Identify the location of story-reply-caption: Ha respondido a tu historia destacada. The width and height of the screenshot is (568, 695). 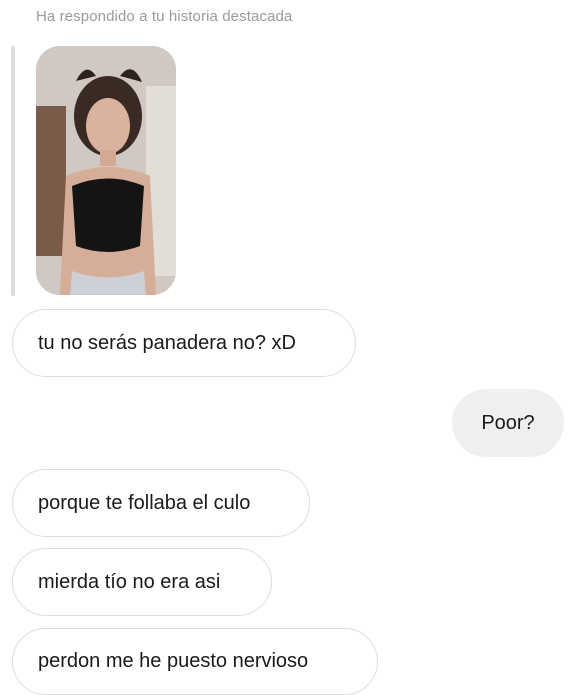
(164, 16).